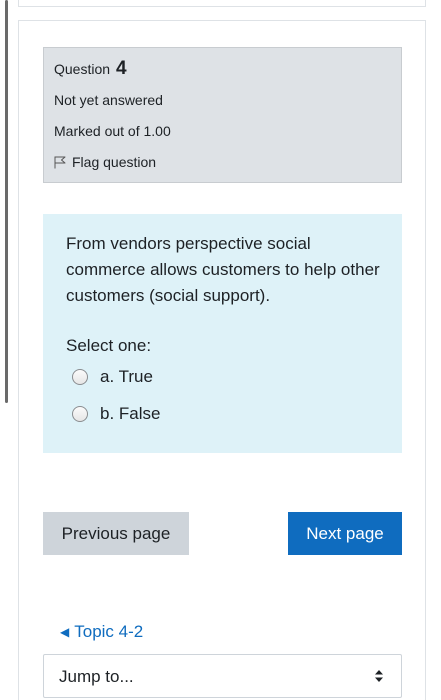 Image resolution: width=441 pixels, height=700 pixels. I want to click on question-label: Question, so click(82, 69).